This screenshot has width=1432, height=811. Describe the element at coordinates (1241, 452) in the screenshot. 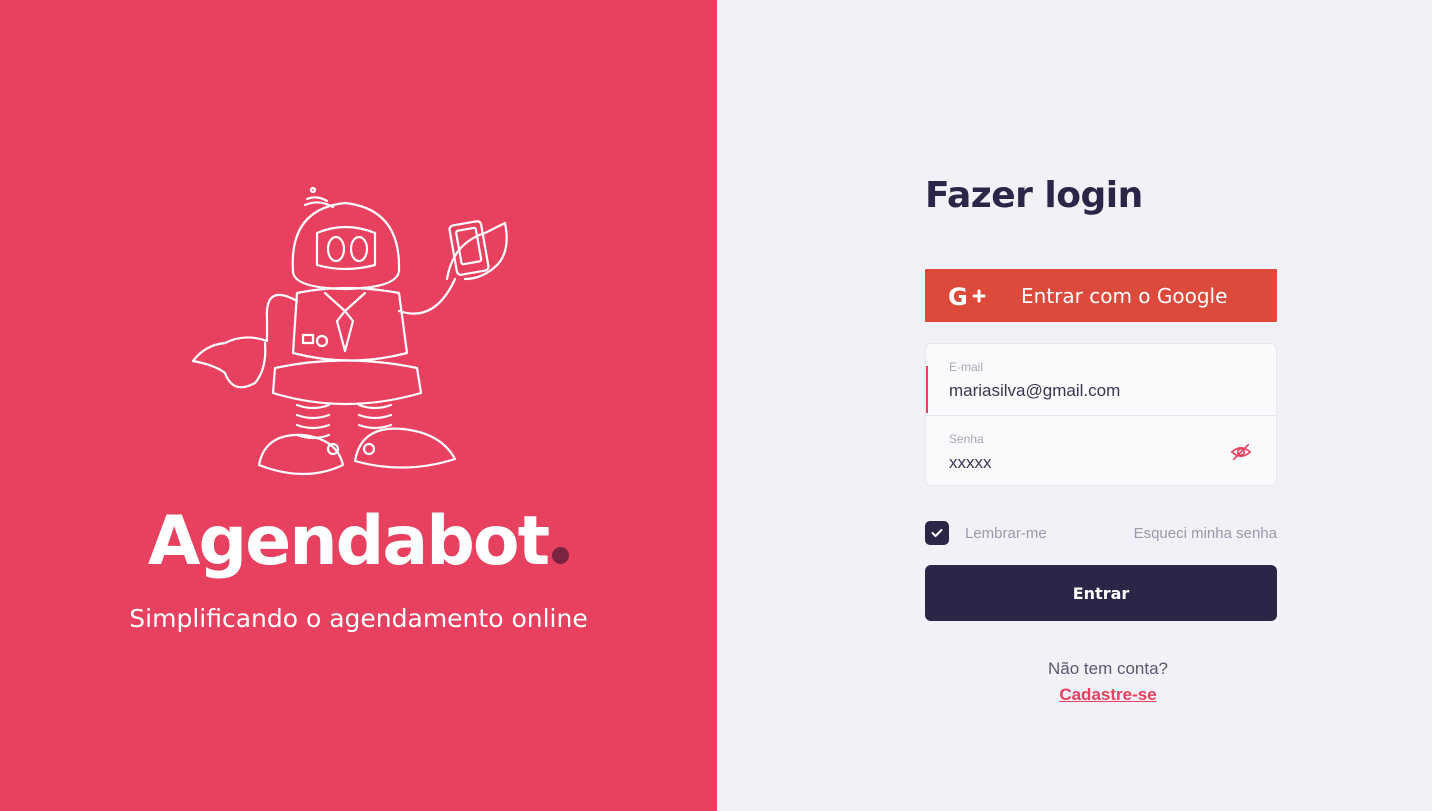

I see `eye-off-icon` at that location.